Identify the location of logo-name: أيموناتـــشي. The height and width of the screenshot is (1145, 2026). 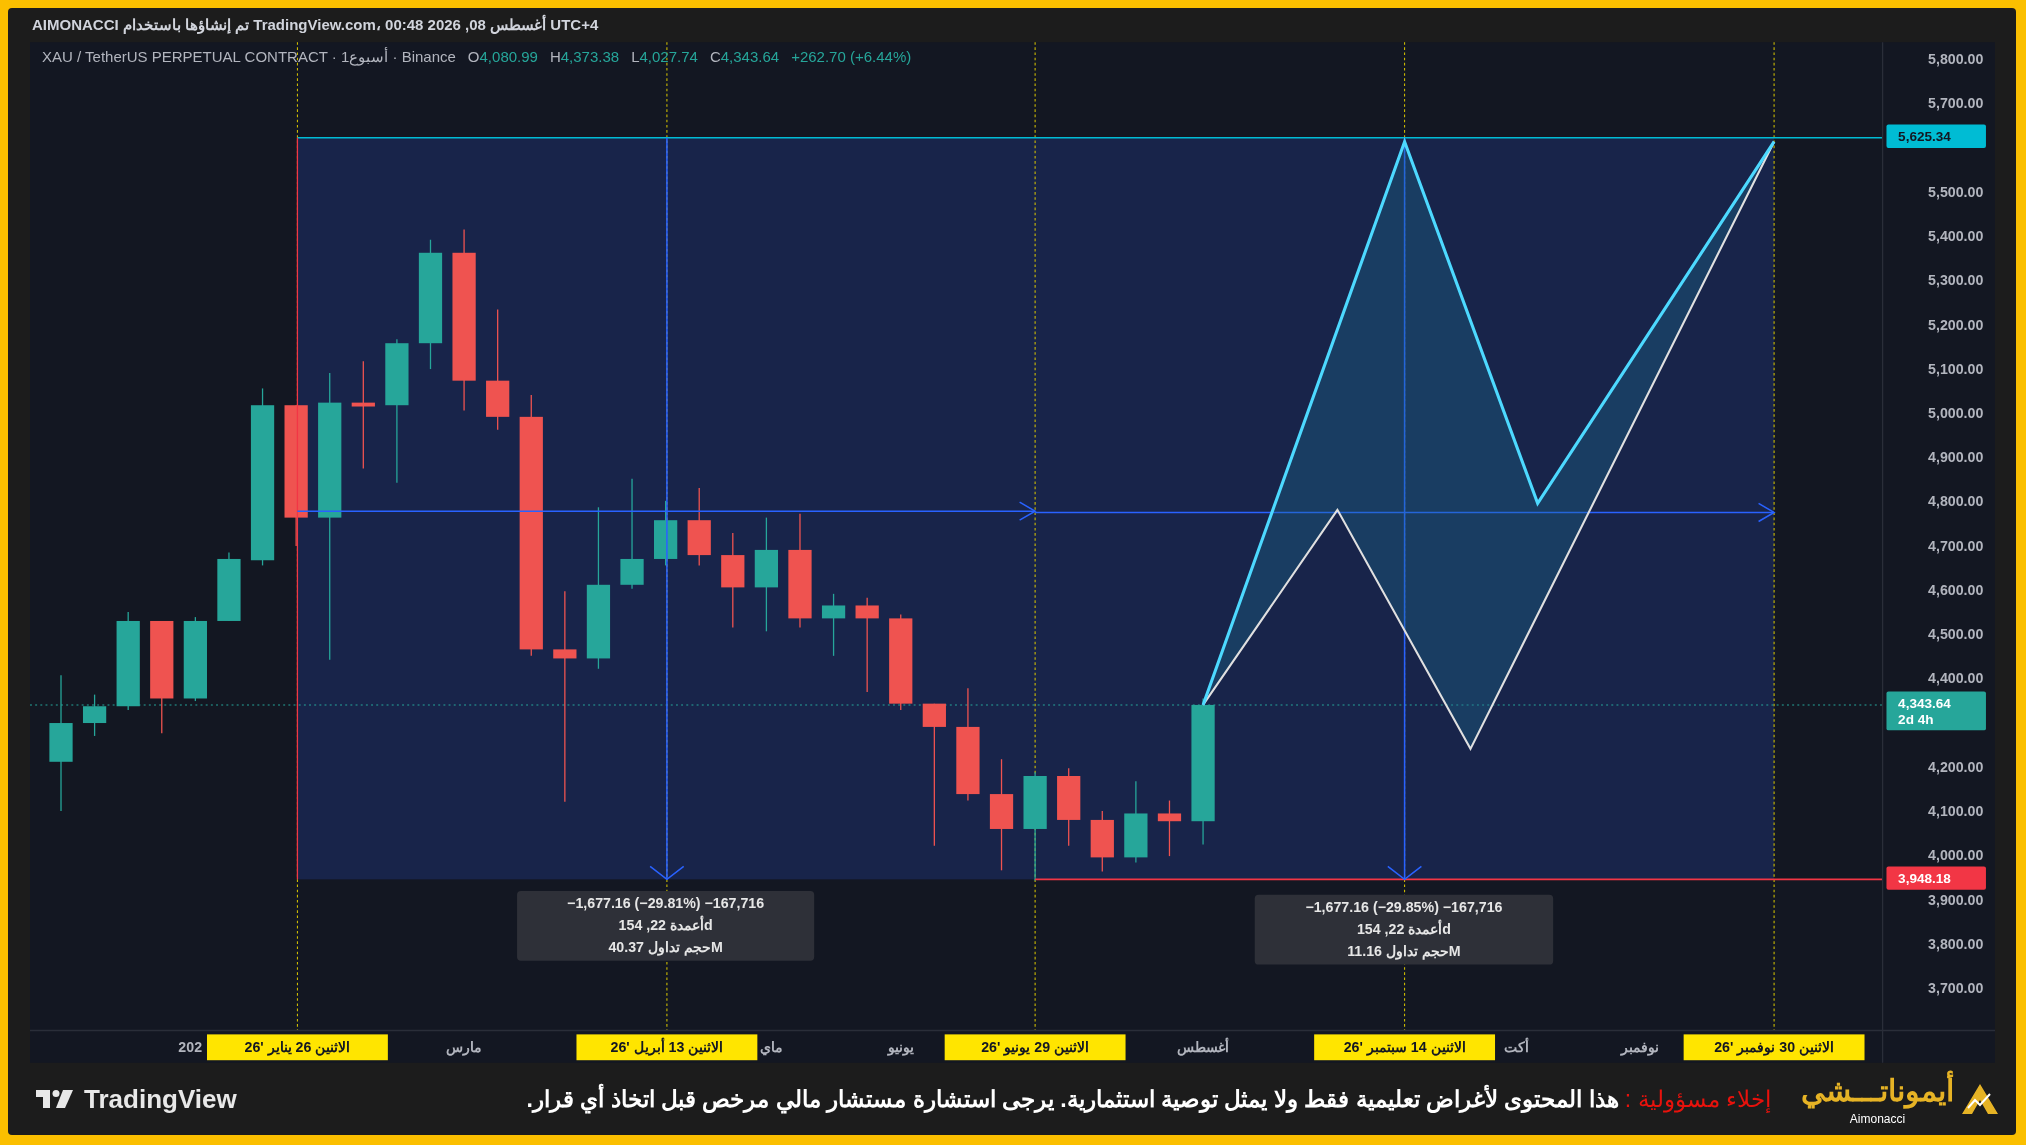
(1877, 1091).